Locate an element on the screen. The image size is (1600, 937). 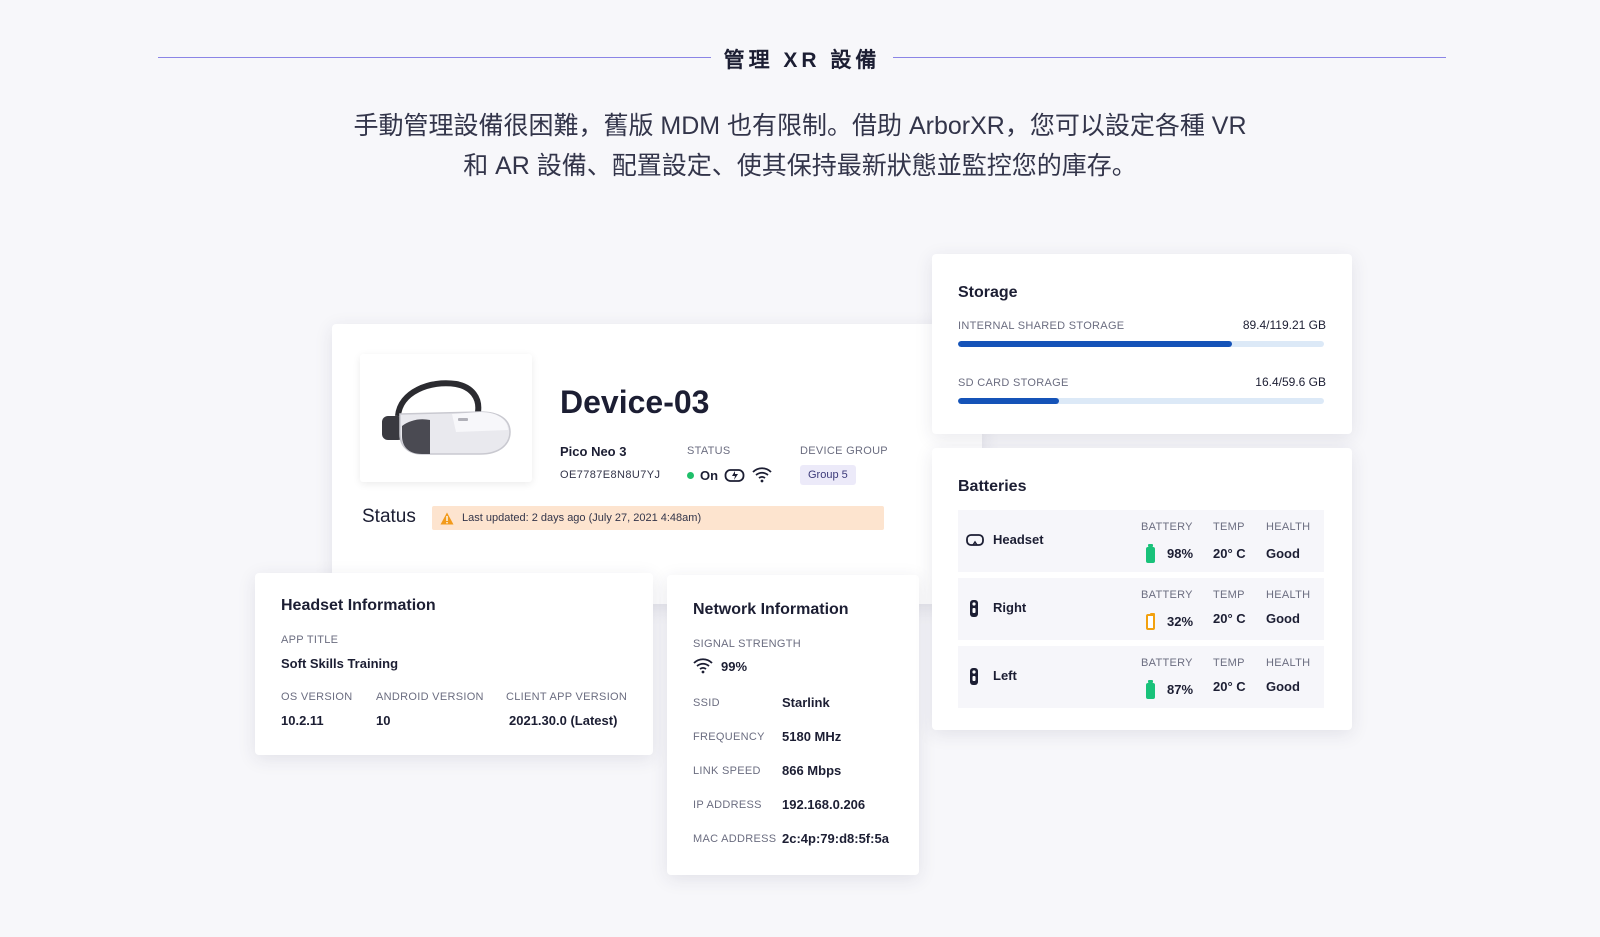
battery-row-right: Right BATTERY TEMP HEALTH 32% 20° C Good is located at coordinates (1141, 609).